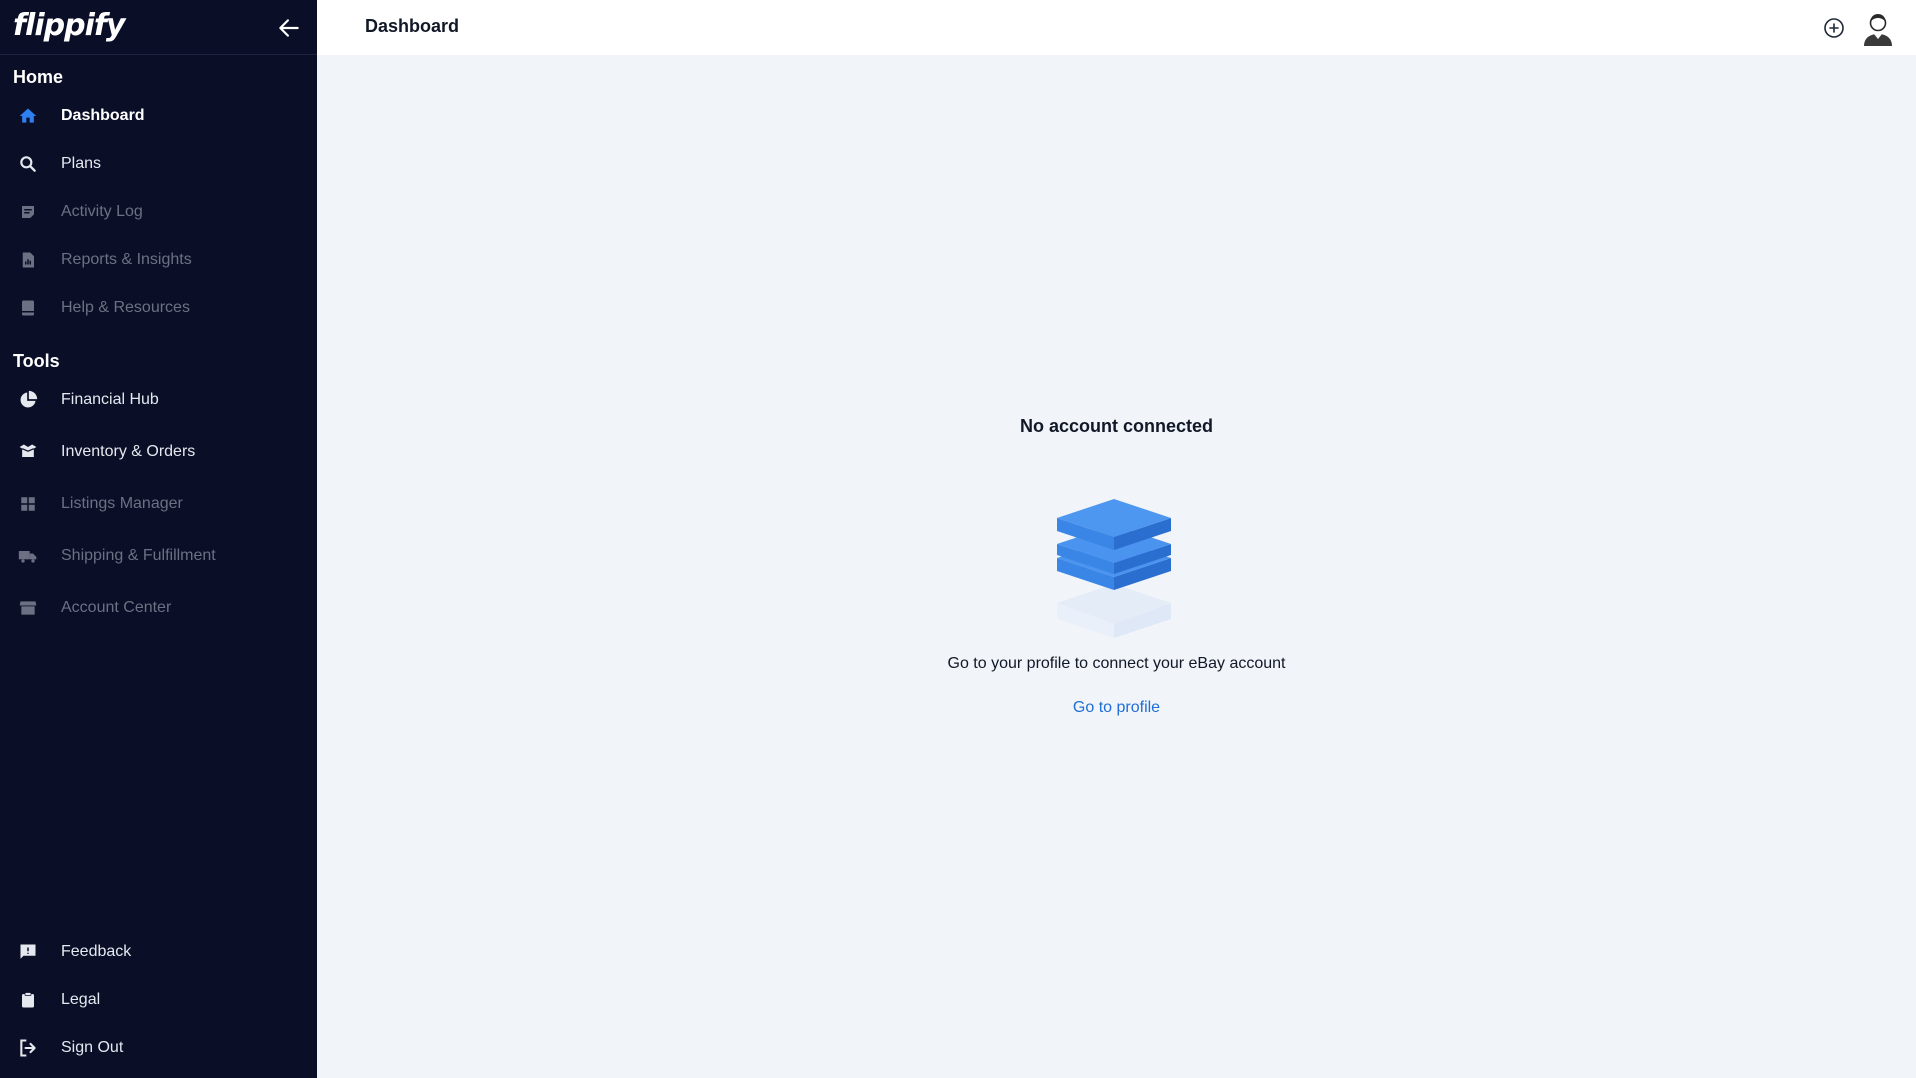 The width and height of the screenshot is (1916, 1078). I want to click on sidebar-item-label: Activity Log, so click(102, 211).